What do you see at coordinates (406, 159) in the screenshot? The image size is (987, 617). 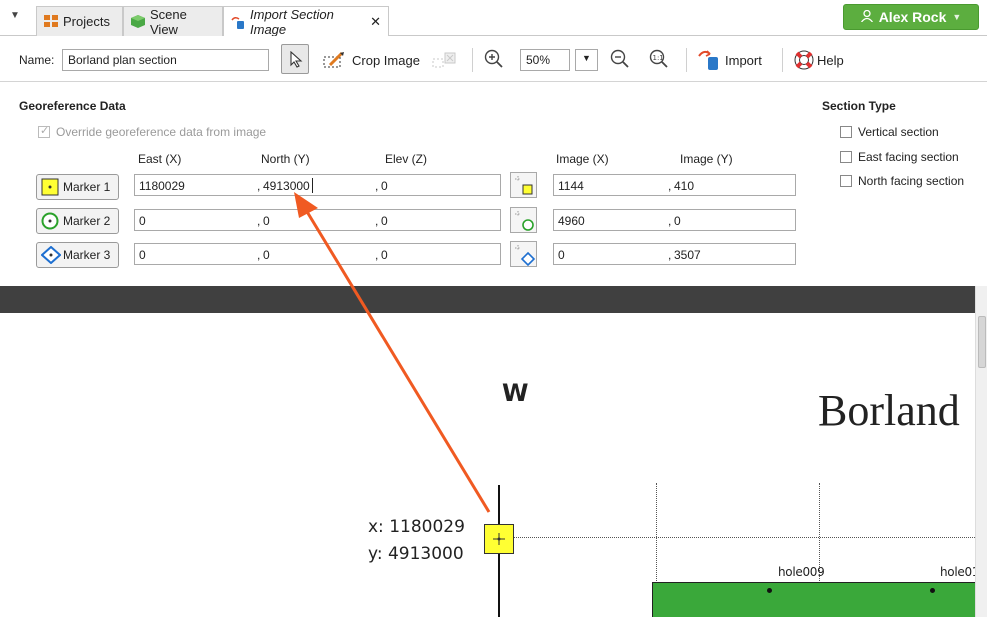 I see `col-elev: Elev (Z)` at bounding box center [406, 159].